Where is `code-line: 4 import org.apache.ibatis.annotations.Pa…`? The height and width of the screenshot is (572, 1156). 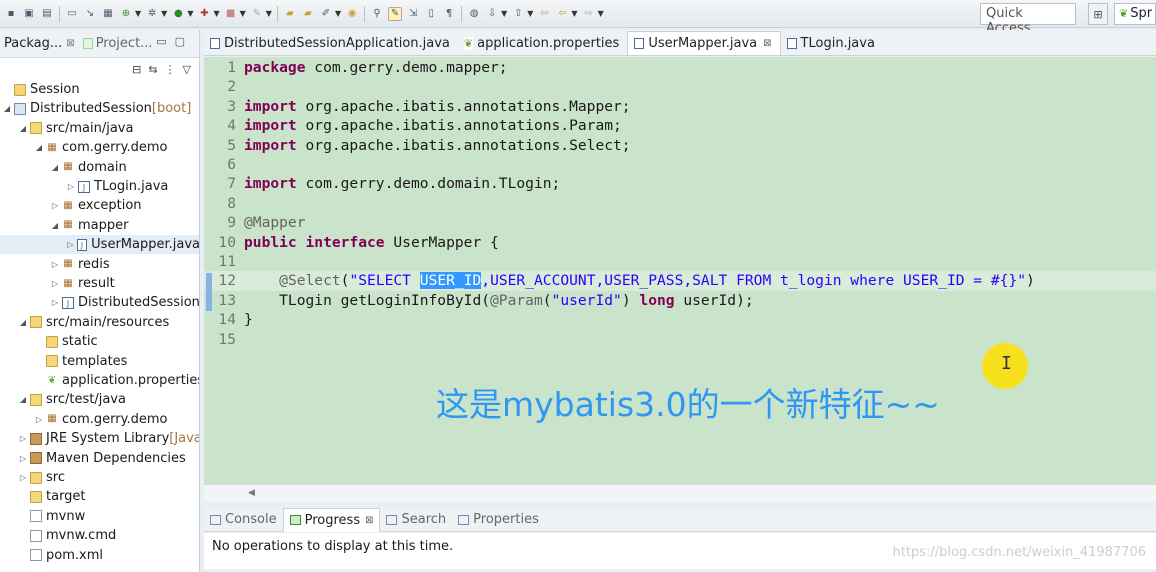 code-line: 4 import org.apache.ibatis.annotations.Pa… is located at coordinates (413, 125).